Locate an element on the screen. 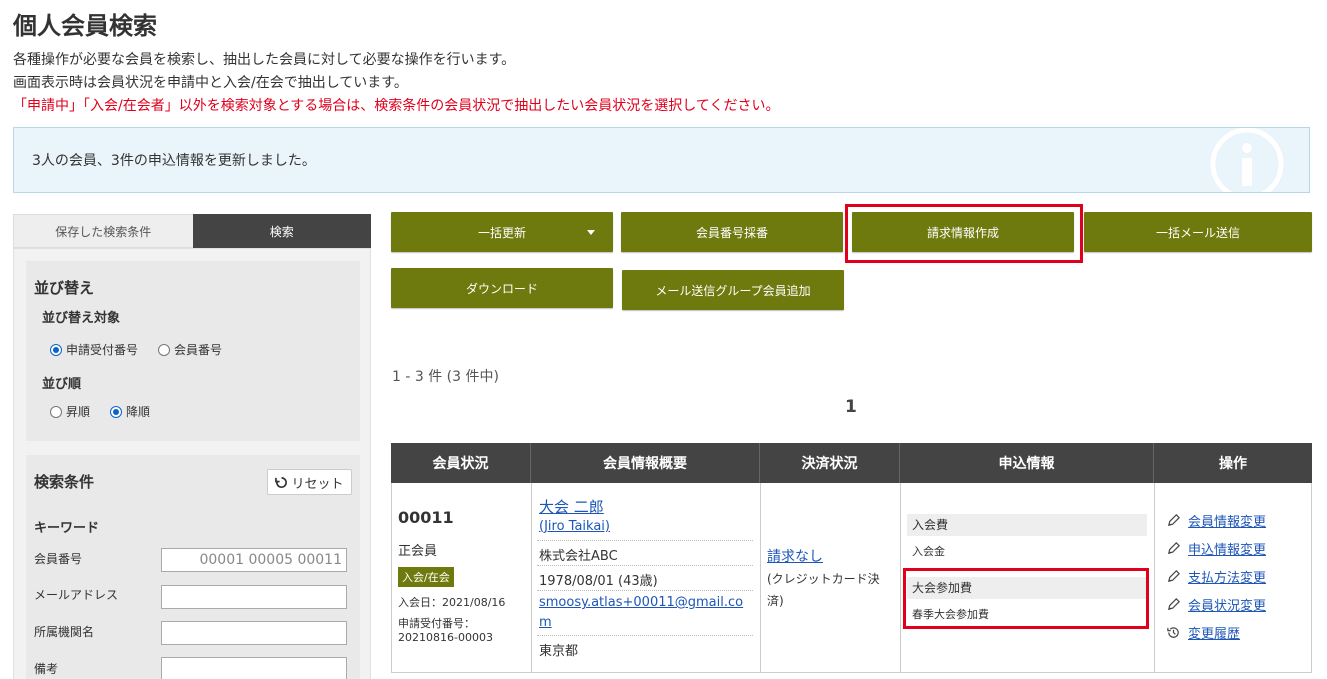 This screenshot has width=1327, height=679. history-icon is located at coordinates (1173, 632).